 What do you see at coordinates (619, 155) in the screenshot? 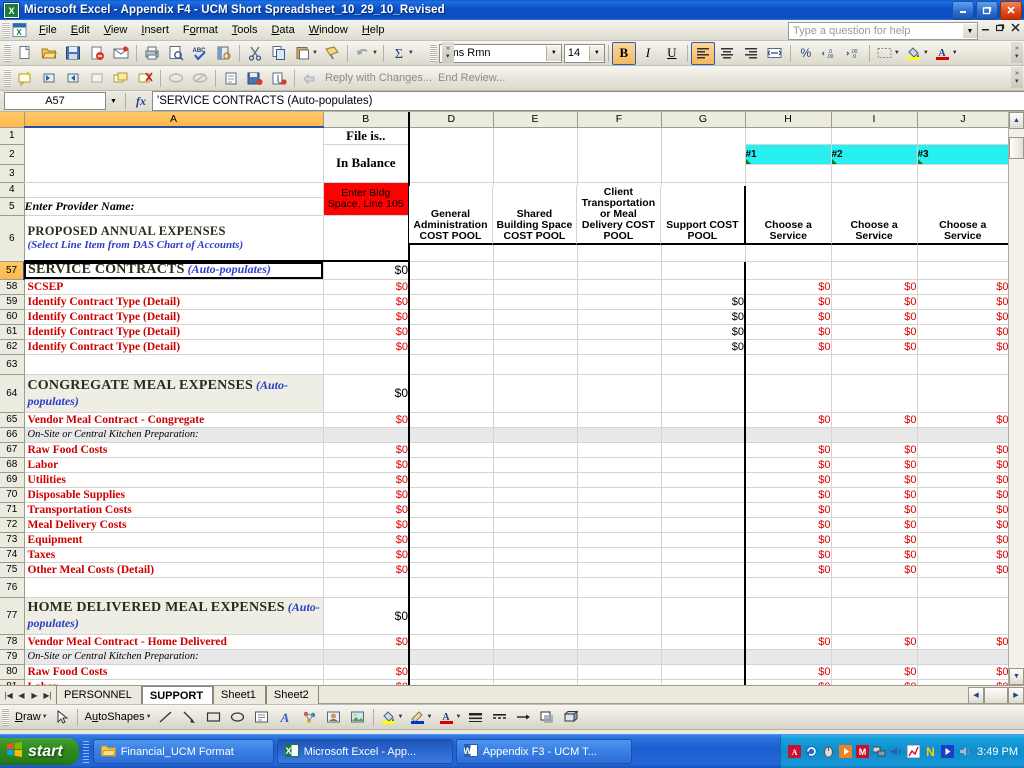
I see `cell-F1` at bounding box center [619, 155].